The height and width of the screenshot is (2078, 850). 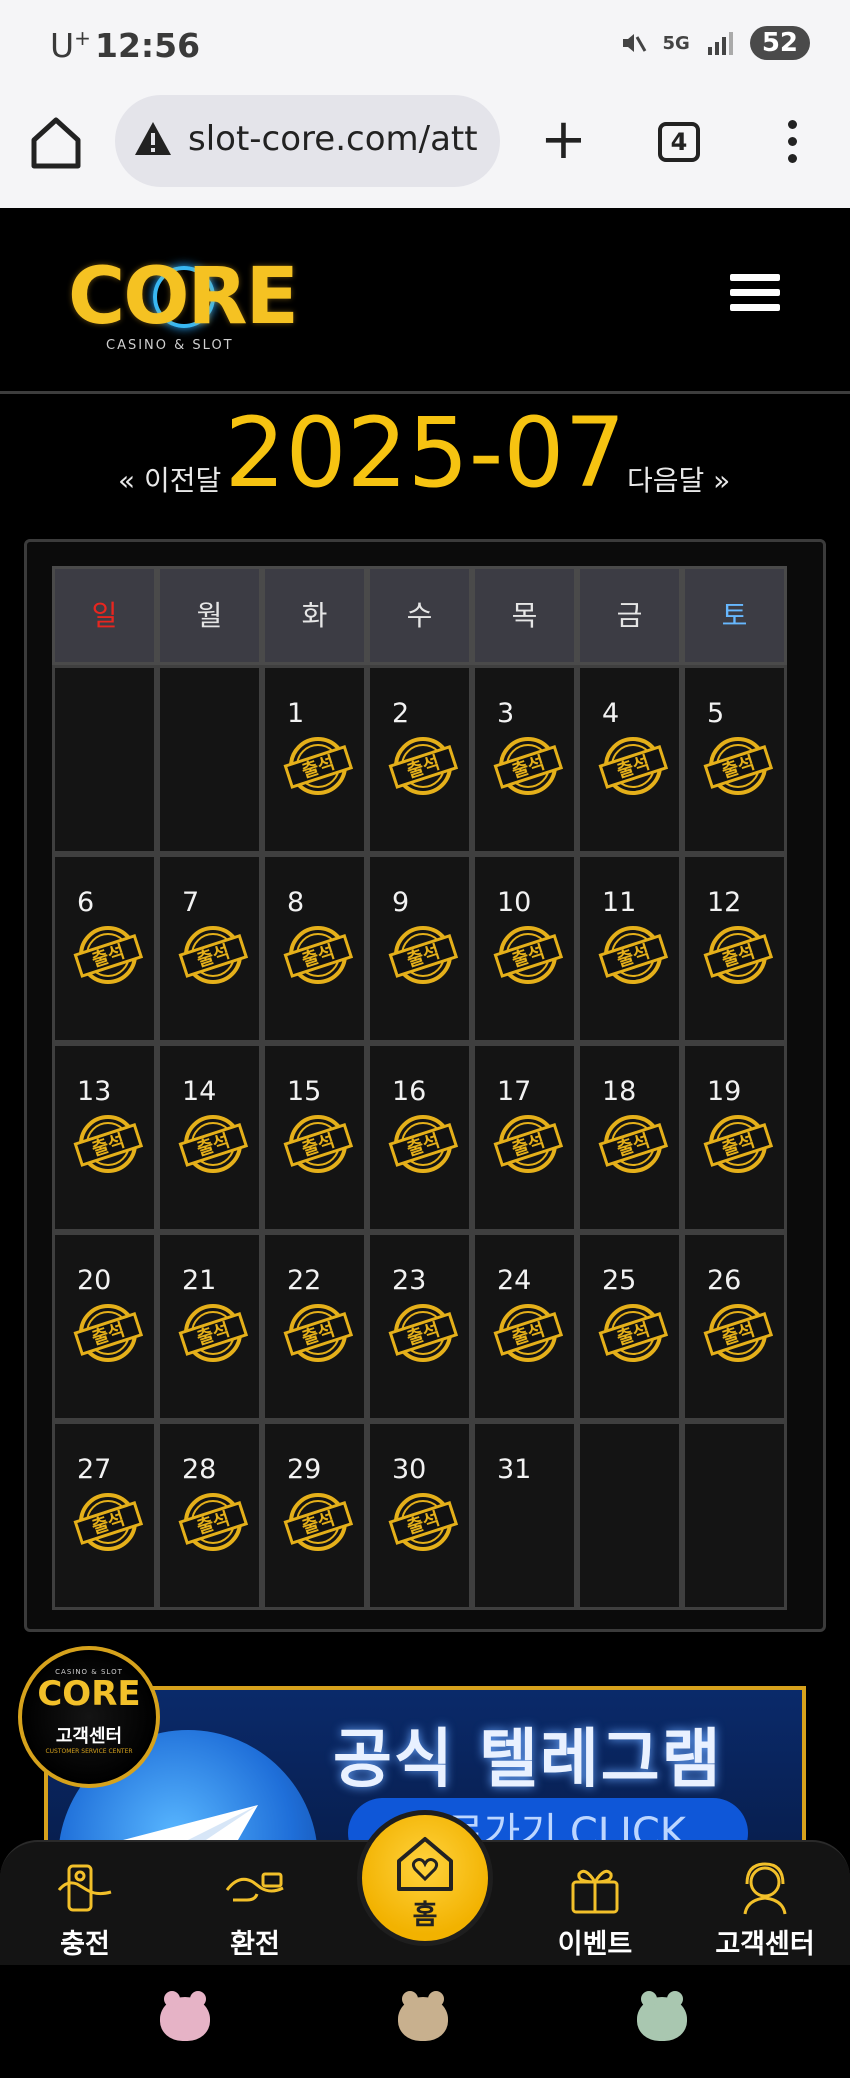 I want to click on calendar-day-cell: 24 출석, so click(x=524, y=1326).